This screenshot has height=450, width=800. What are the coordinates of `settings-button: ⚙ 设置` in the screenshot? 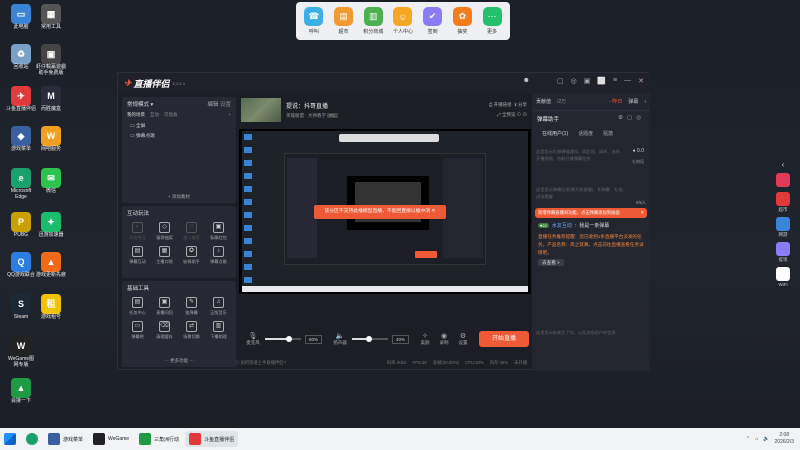 It's located at (463, 339).